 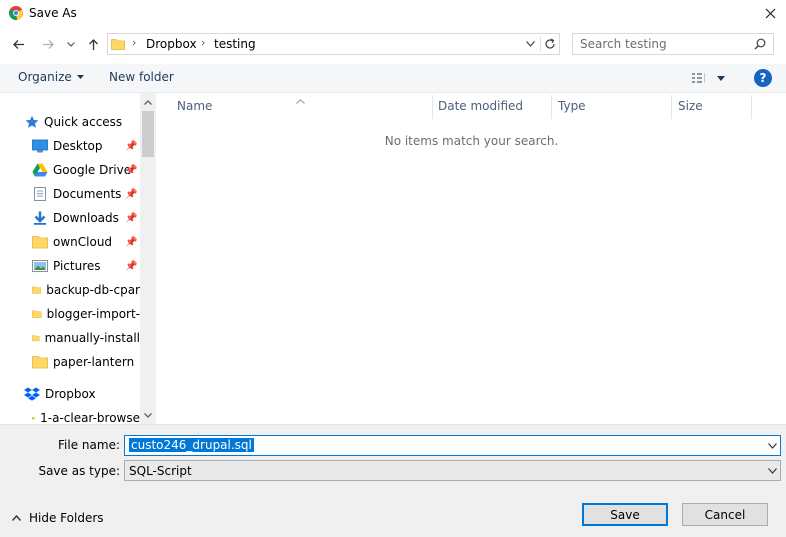 What do you see at coordinates (58, 518) in the screenshot?
I see `hide-folders-button: Hide Folders` at bounding box center [58, 518].